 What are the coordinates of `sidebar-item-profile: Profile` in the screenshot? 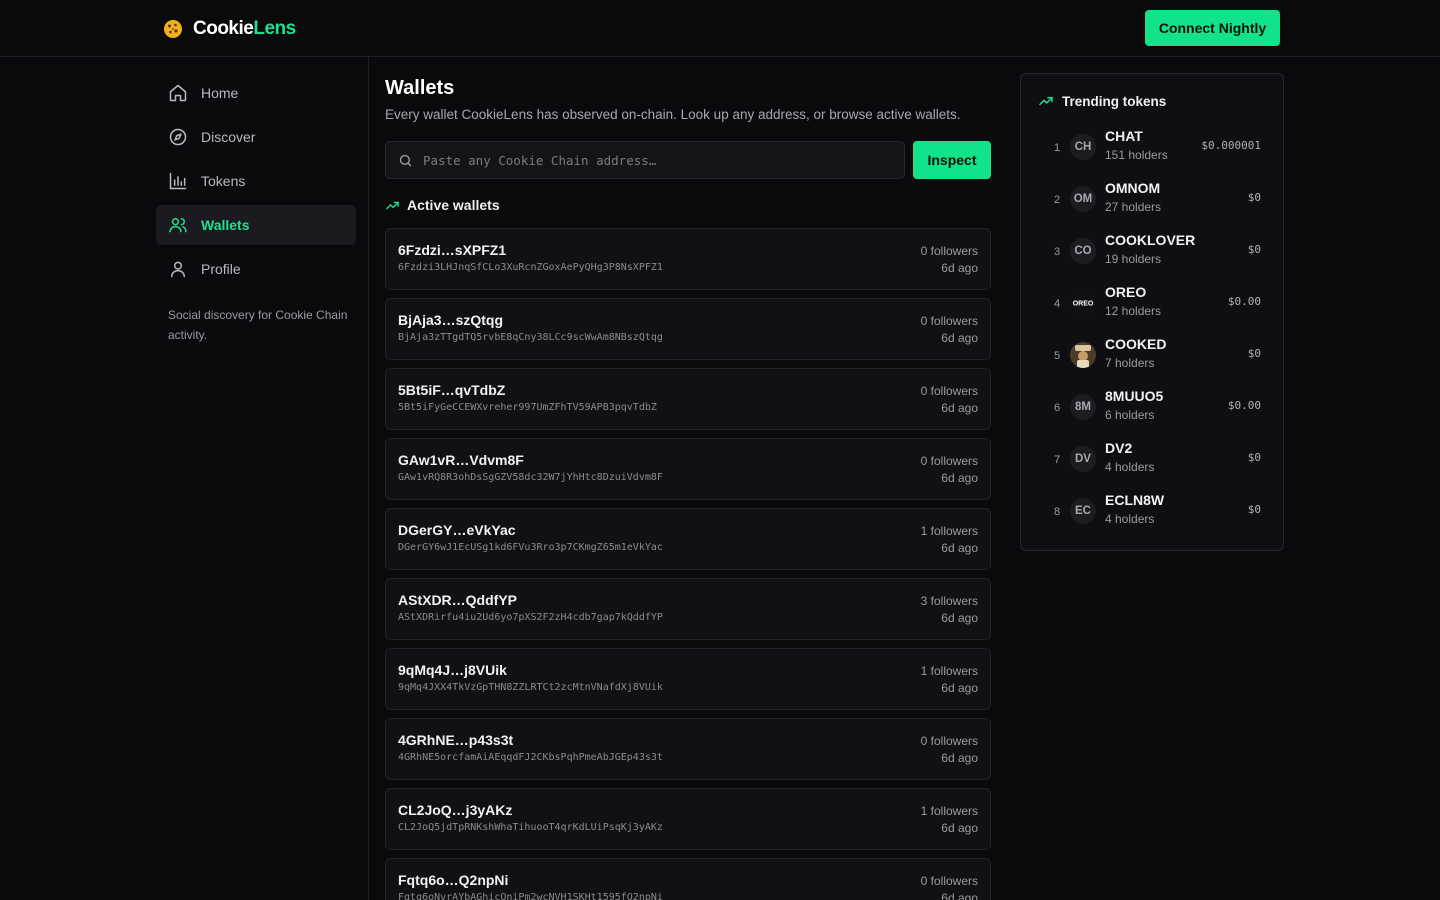 It's located at (256, 269).